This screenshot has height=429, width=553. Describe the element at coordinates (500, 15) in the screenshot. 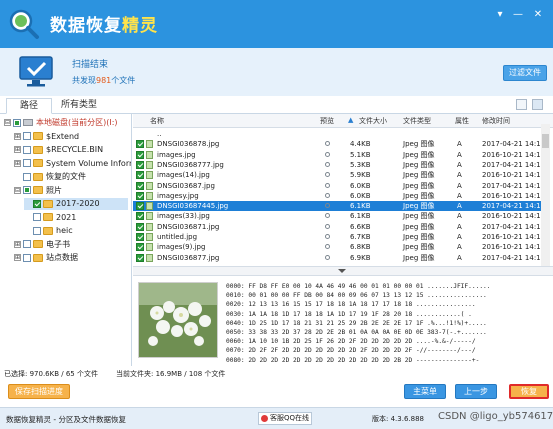

I see `settings-dropdown-icon: ▾` at that location.